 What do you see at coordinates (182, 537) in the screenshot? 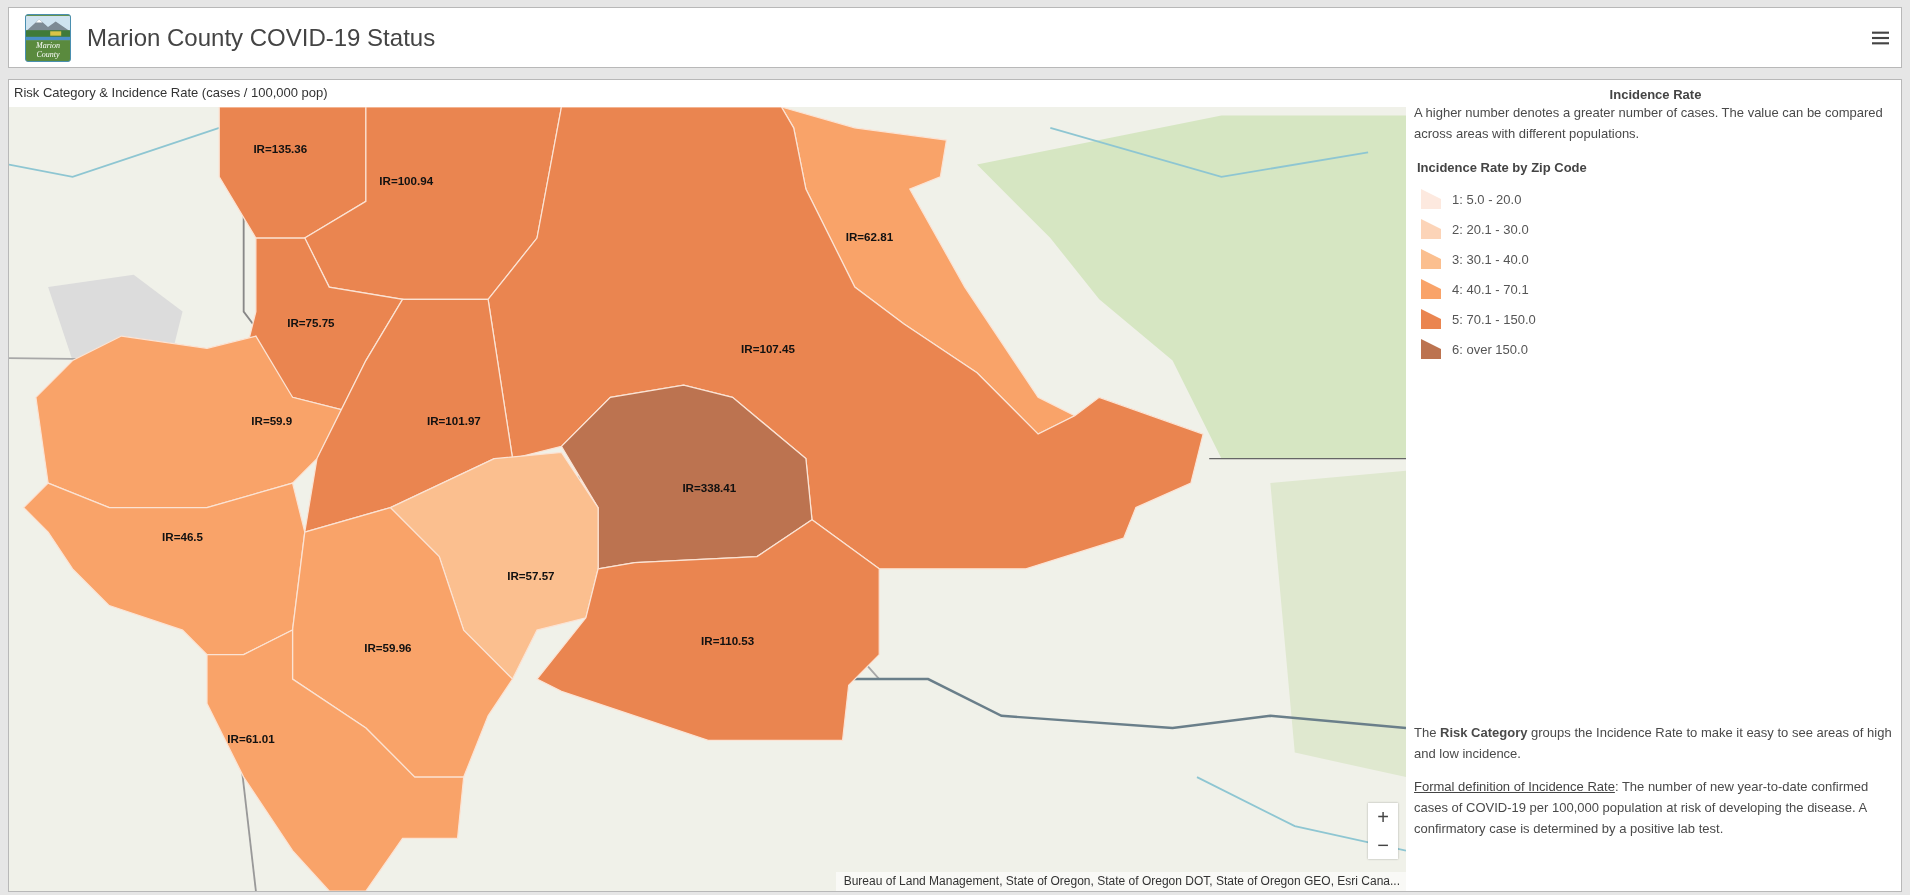
I see `incidence-rate-label: IR=46.5` at bounding box center [182, 537].